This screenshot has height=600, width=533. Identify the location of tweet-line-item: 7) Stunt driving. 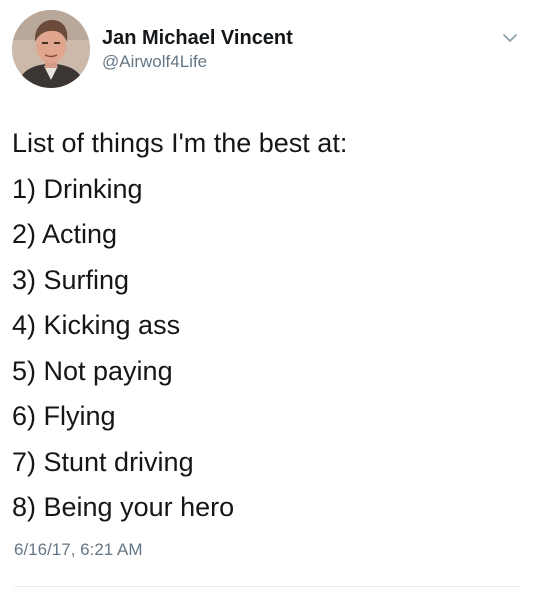
(103, 461).